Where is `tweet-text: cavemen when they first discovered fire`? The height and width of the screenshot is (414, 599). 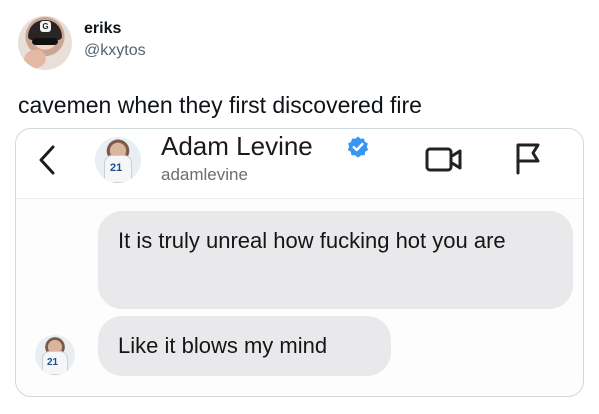
tweet-text: cavemen when they first discovered fire is located at coordinates (220, 105).